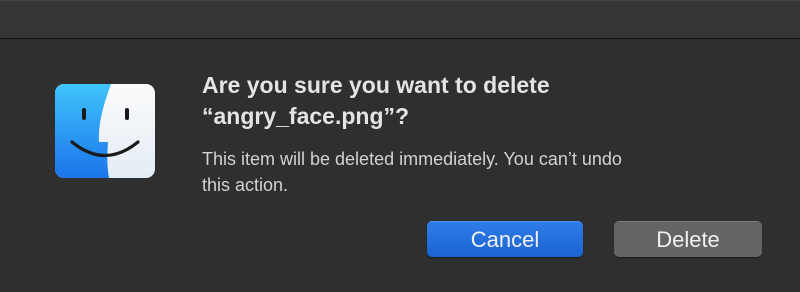  Describe the element at coordinates (376, 85) in the screenshot. I see `dialog-heading-line-1: Are you sure you want to delete` at that location.